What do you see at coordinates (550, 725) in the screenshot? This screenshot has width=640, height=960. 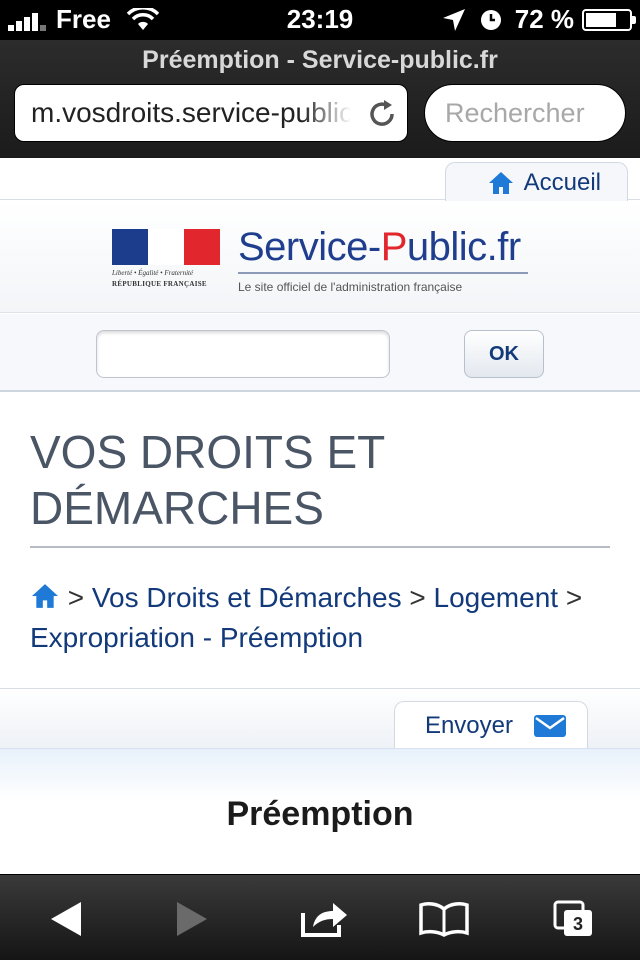 I see `envelope-icon` at bounding box center [550, 725].